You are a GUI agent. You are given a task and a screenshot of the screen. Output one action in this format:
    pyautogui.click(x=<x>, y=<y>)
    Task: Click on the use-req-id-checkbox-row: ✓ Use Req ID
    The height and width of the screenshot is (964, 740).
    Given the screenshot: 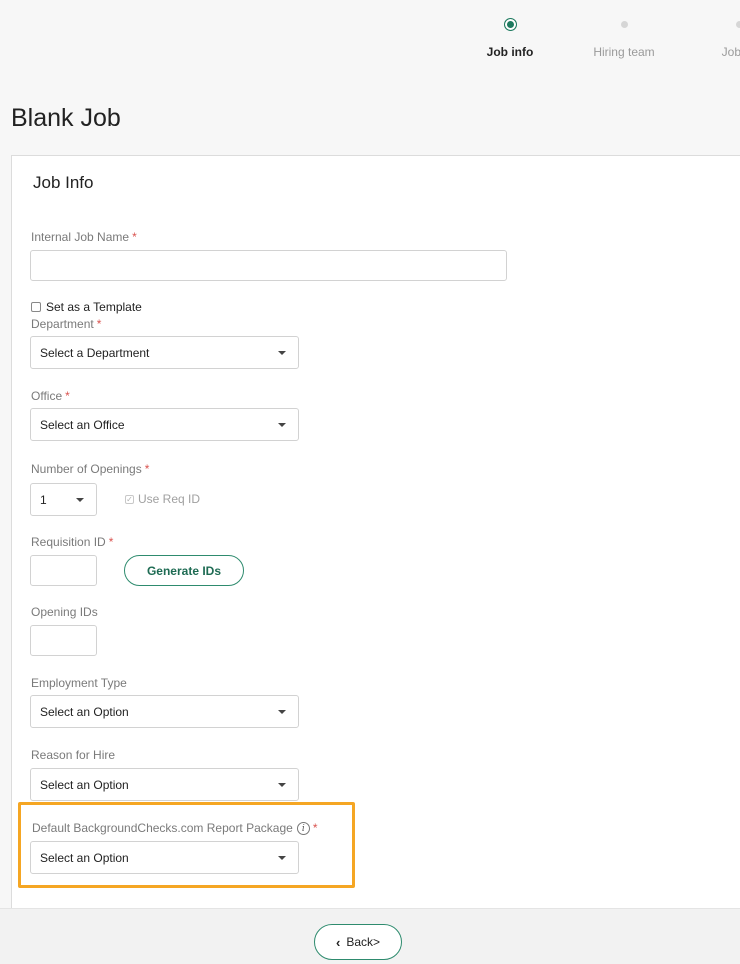 What is the action you would take?
    pyautogui.click(x=162, y=499)
    